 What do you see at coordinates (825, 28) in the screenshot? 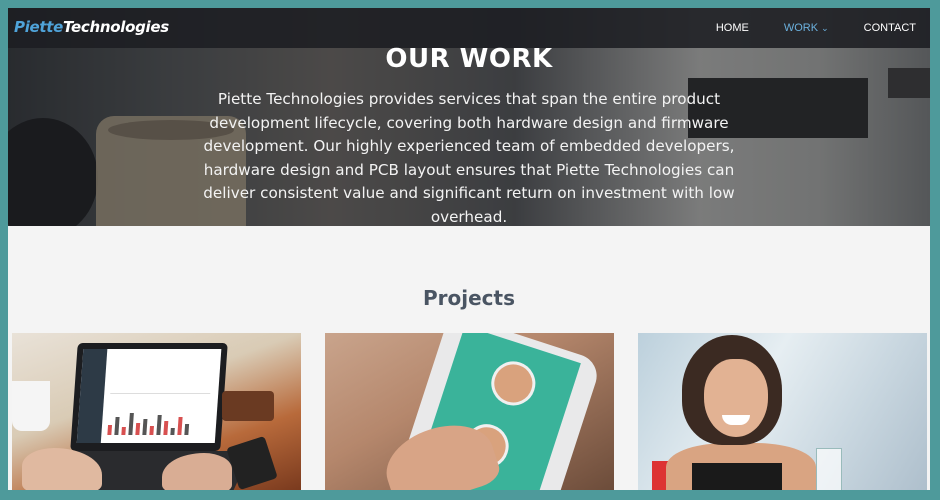
I see `chevron-down-icon: ⌄` at bounding box center [825, 28].